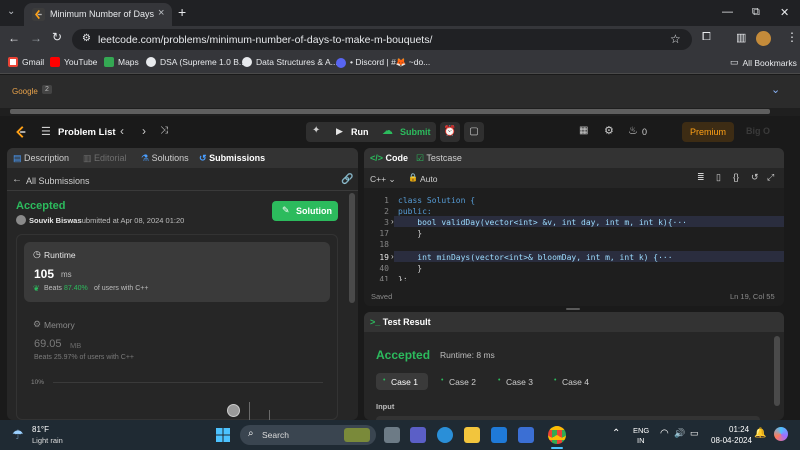 This screenshot has height=450, width=800. Describe the element at coordinates (316, 130) in the screenshot. I see `debug-icon: ✦` at that location.